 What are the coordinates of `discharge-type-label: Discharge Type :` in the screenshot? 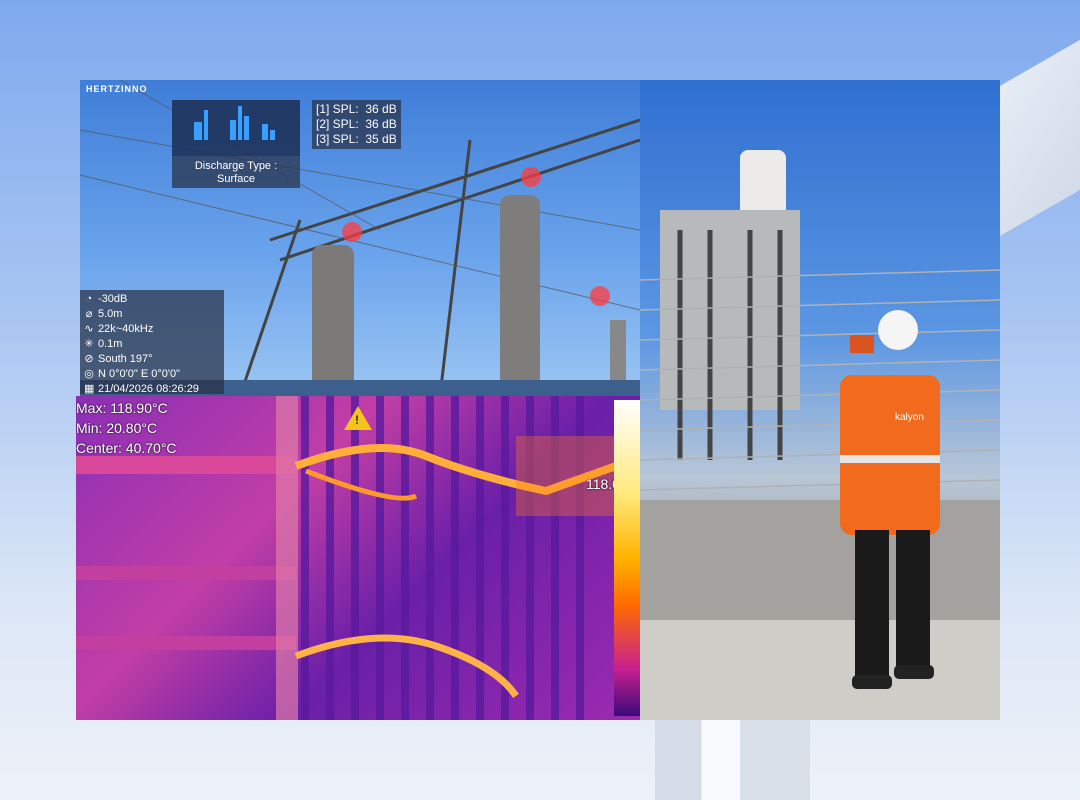 It's located at (236, 166).